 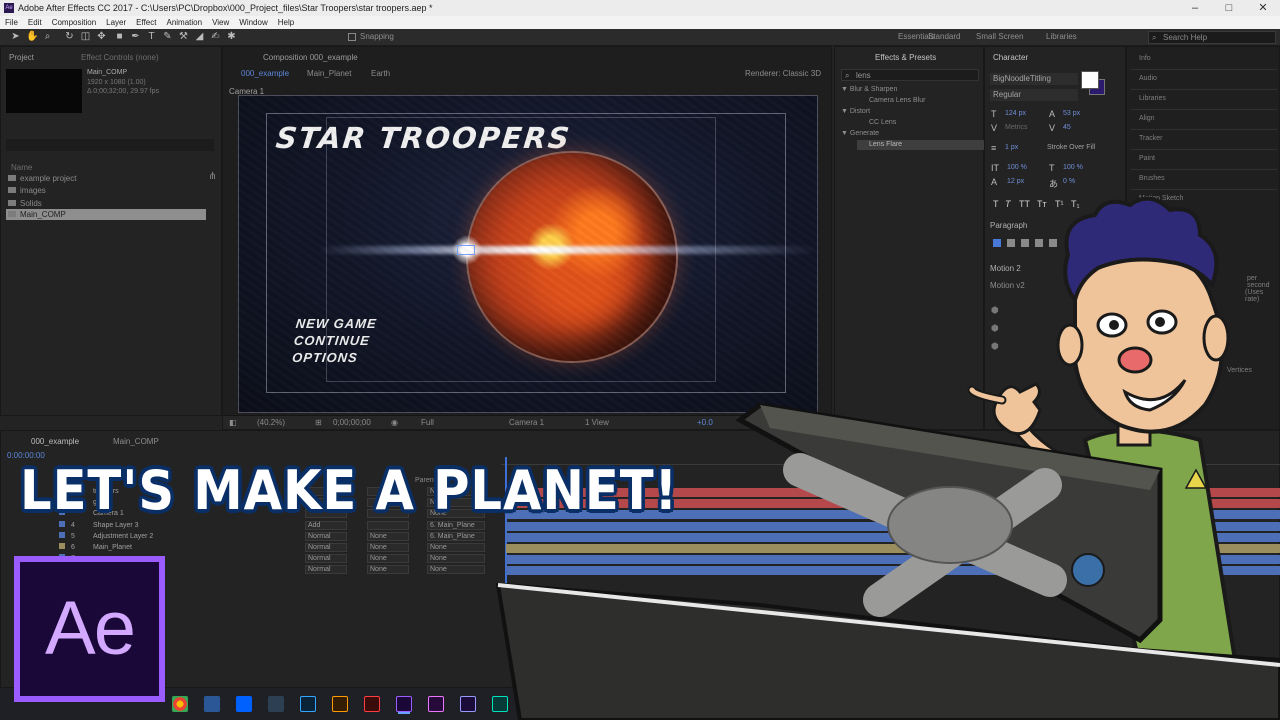 What do you see at coordinates (1008, 204) in the screenshot?
I see `faux-italic-button: T` at bounding box center [1008, 204].